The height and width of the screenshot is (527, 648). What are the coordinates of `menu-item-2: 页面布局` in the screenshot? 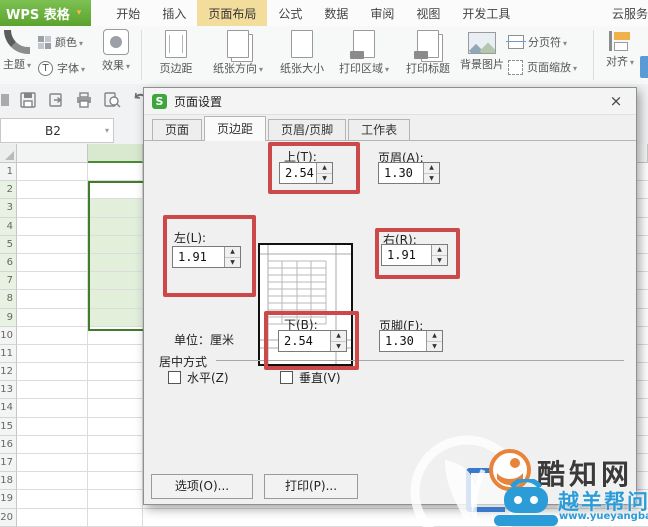 It's located at (232, 13).